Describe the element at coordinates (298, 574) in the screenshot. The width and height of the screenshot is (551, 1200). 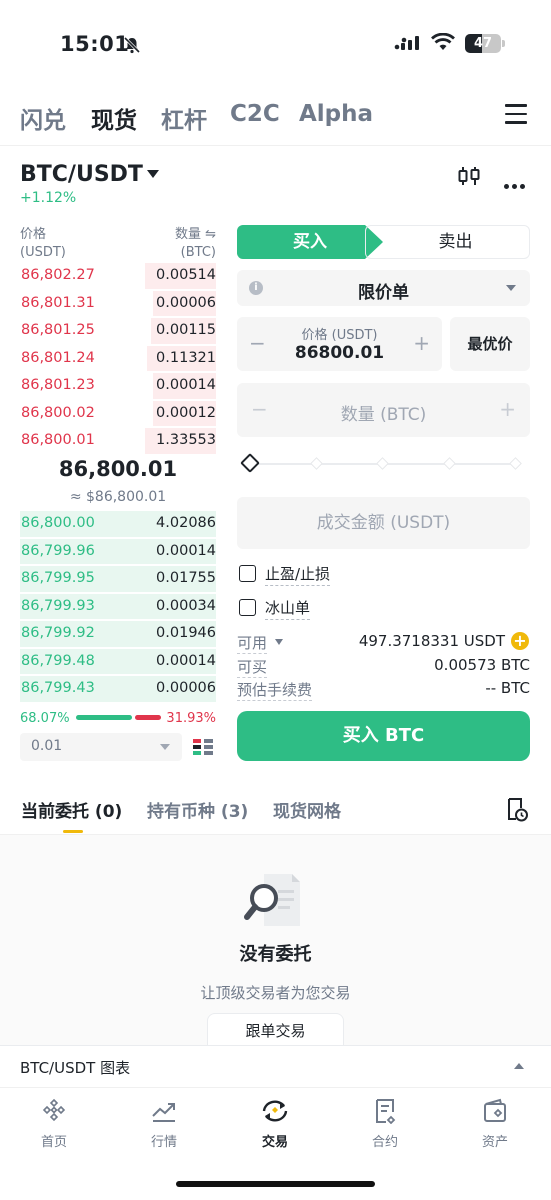
I see `tp-sl-label: 止盈/止损` at that location.